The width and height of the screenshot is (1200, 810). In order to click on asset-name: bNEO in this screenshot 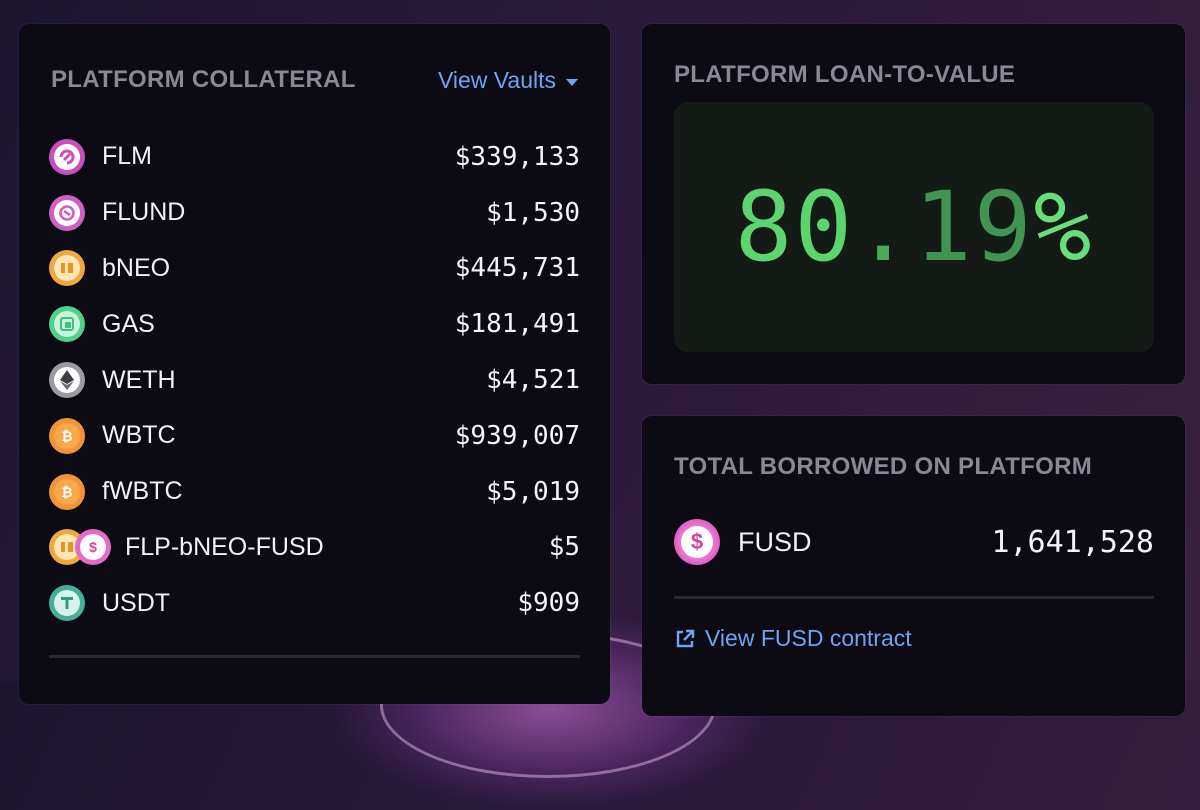, I will do `click(136, 267)`.